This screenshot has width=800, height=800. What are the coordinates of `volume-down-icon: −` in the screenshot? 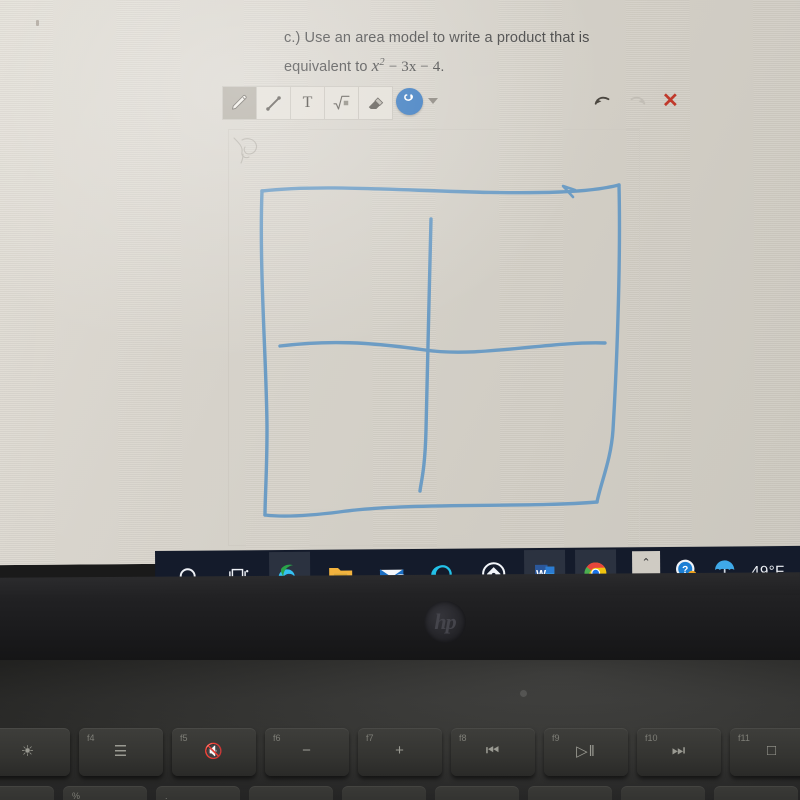 It's located at (307, 750).